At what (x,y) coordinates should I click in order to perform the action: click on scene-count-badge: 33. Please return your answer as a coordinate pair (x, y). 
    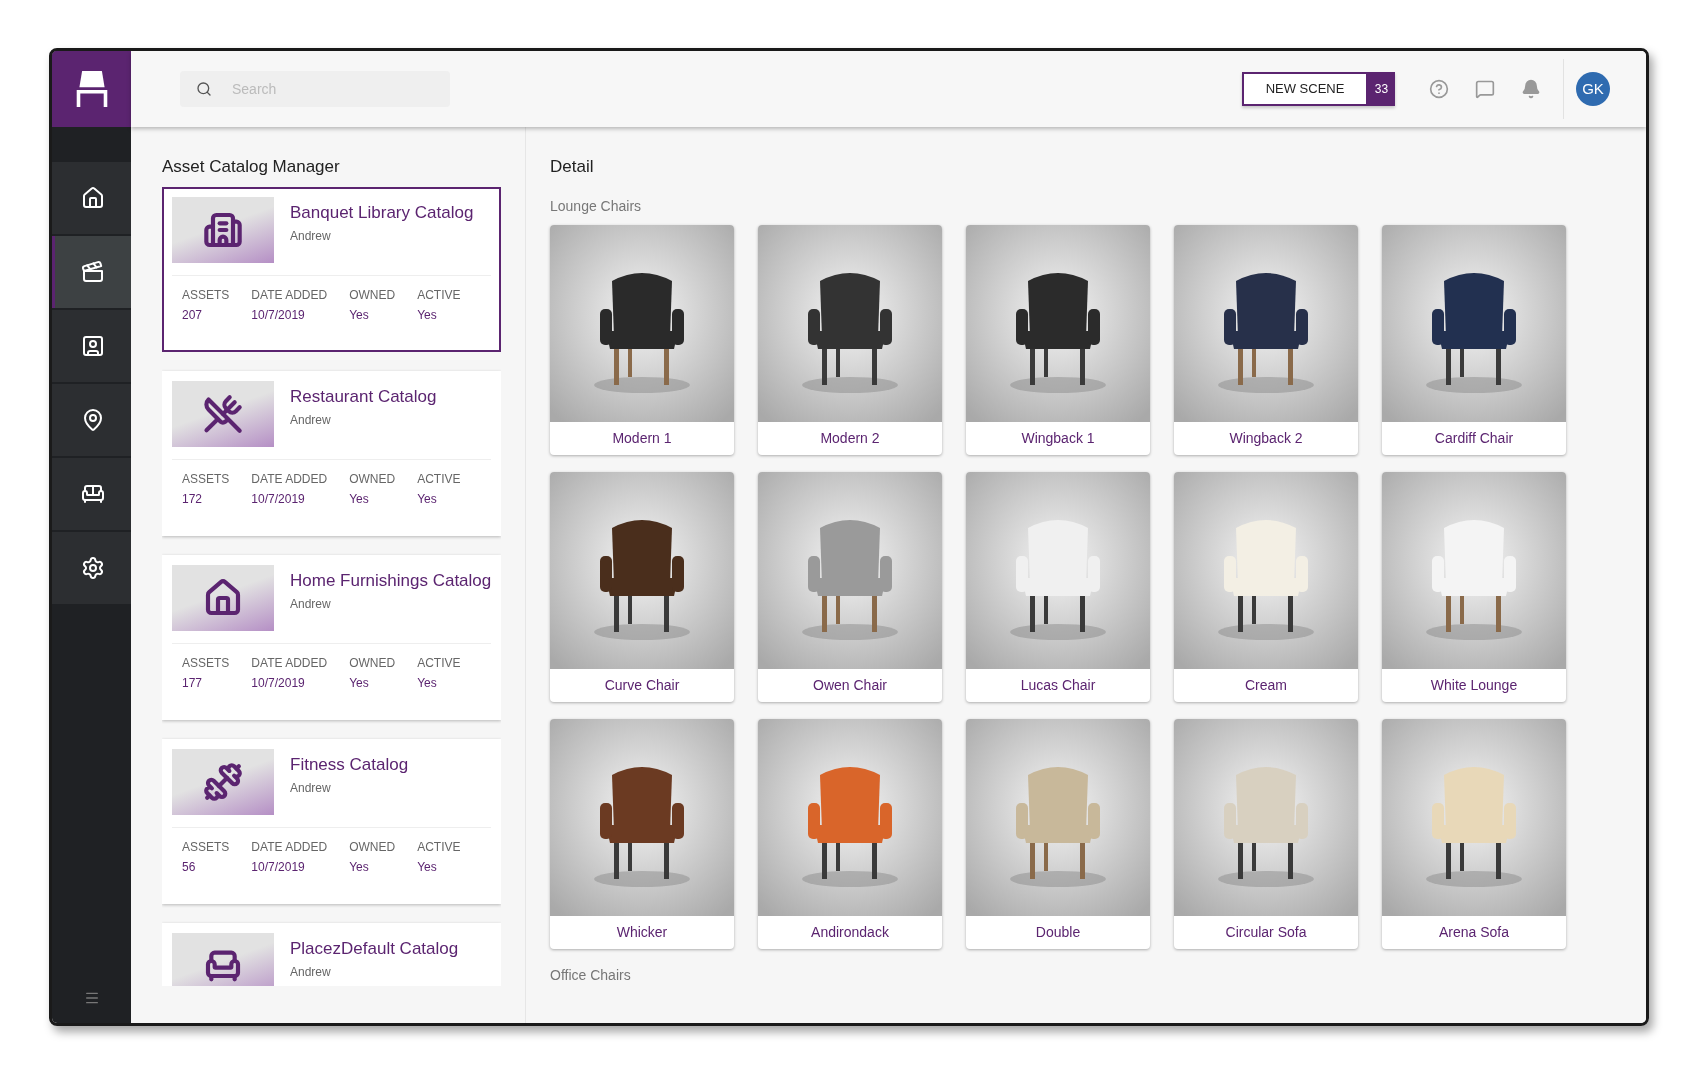
    Looking at the image, I should click on (1381, 89).